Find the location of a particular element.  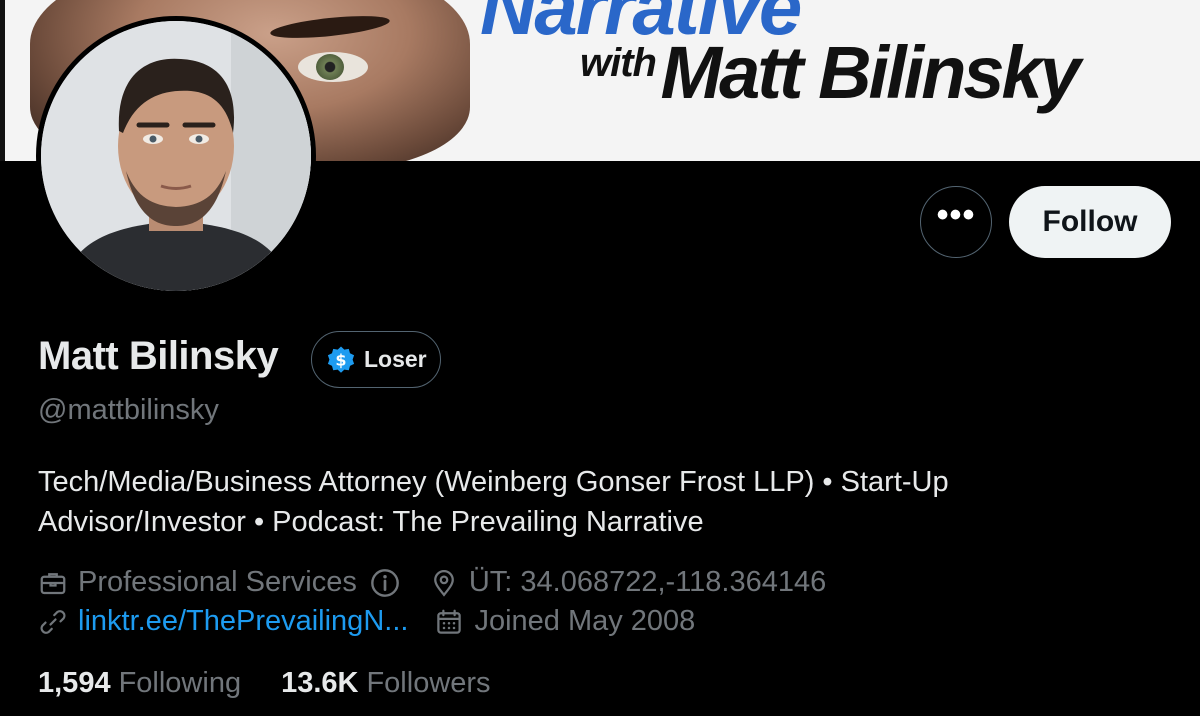

username-handle: @mattbilinsky is located at coordinates (128, 410).